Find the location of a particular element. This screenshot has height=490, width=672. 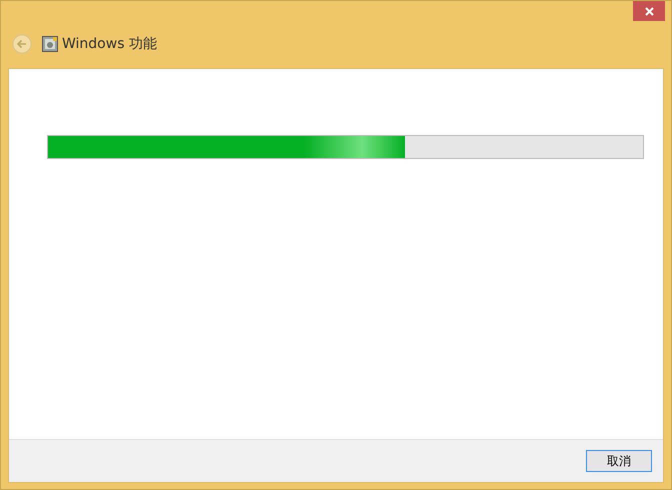

close-button is located at coordinates (649, 11).